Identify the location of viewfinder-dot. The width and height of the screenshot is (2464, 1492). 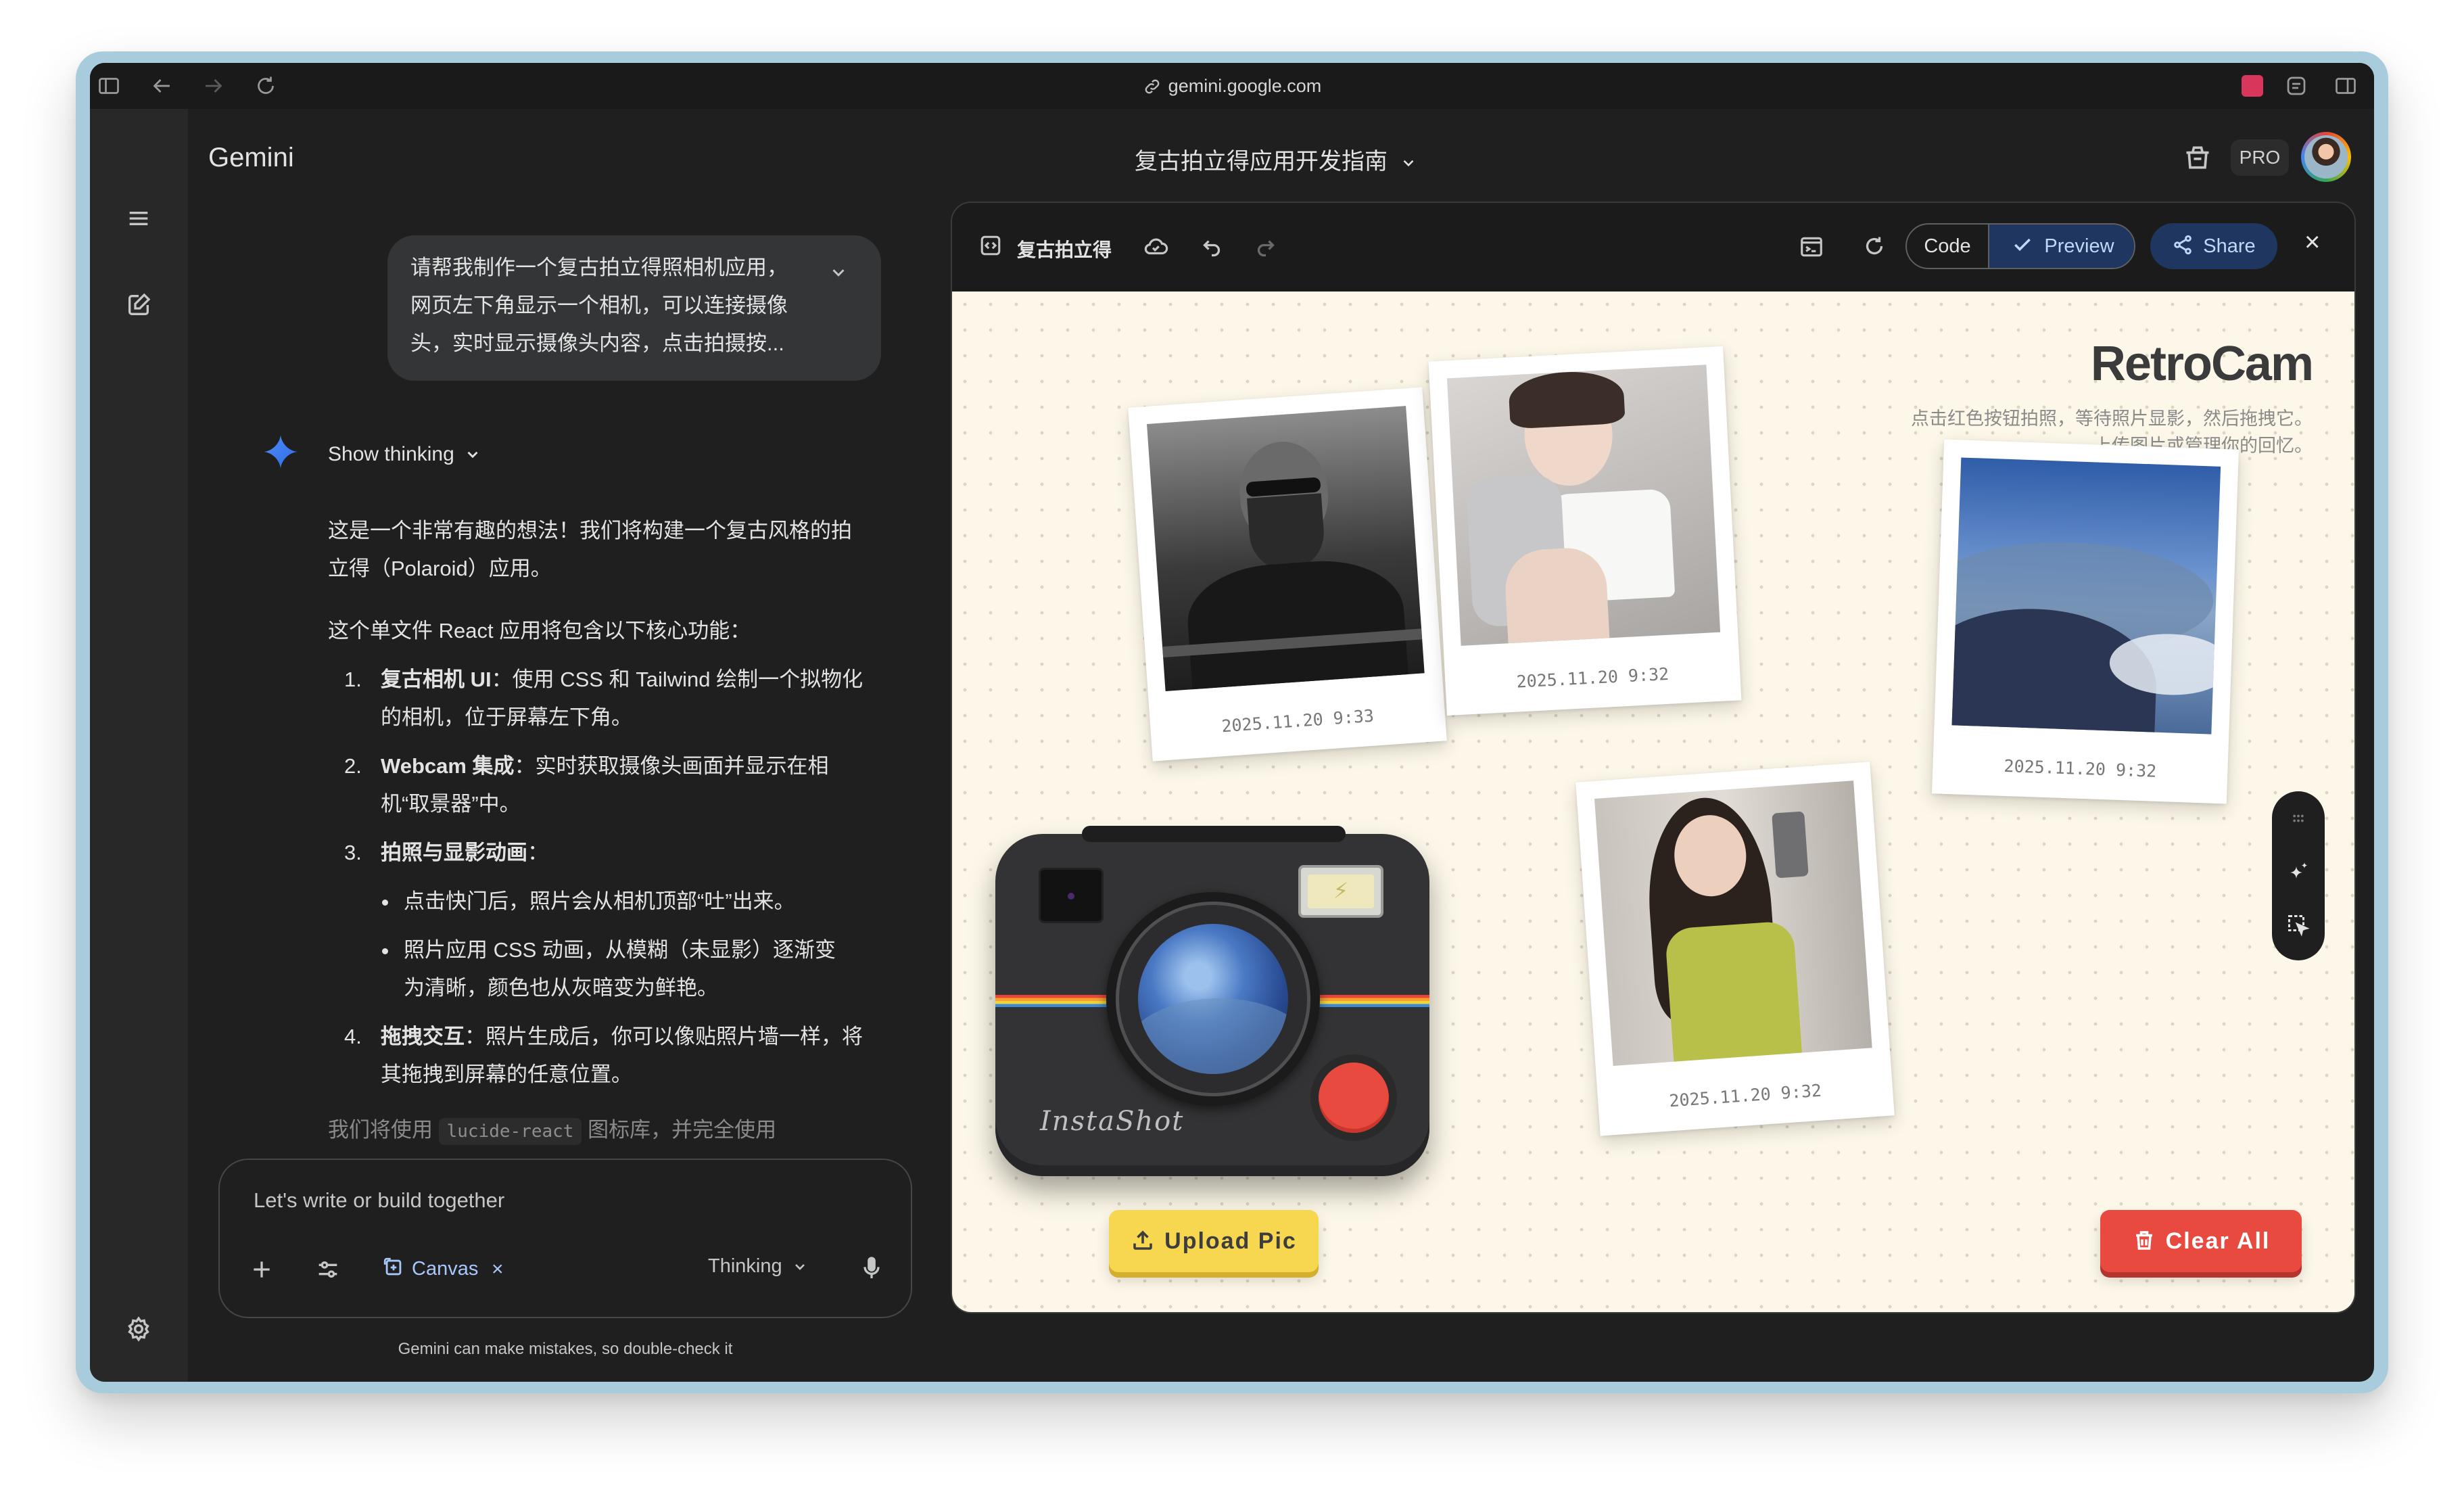
(1071, 896).